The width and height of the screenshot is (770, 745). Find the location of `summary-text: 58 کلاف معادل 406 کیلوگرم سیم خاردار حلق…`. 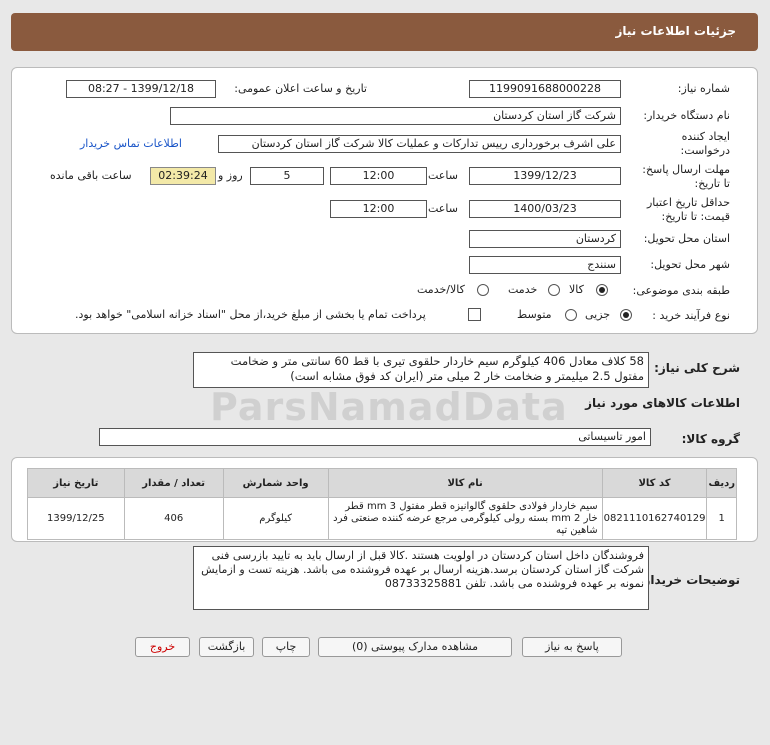

summary-text: 58 کلاف معادل 406 کیلوگرم سیم خاردار حلق… is located at coordinates (421, 370).